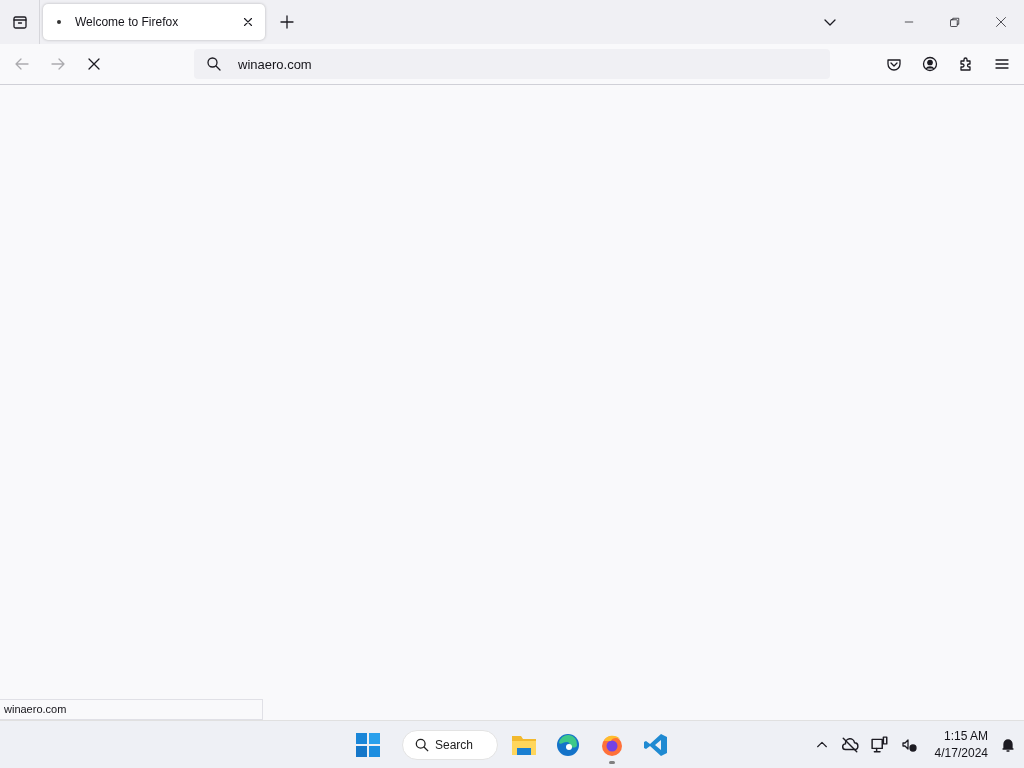  Describe the element at coordinates (879, 744) in the screenshot. I see `network-icon` at that location.